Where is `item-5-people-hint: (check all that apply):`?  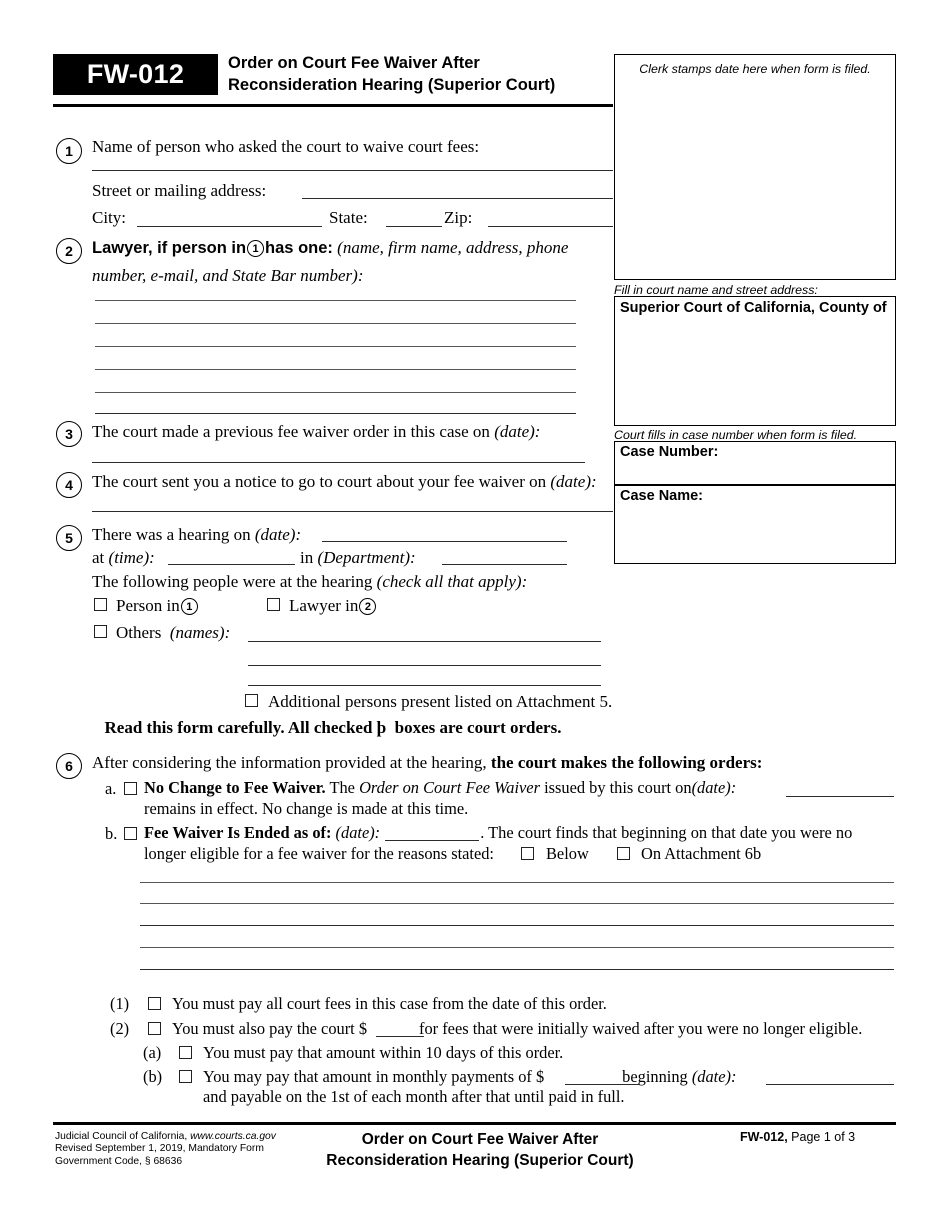
item-5-people-hint: (check all that apply): is located at coordinates (452, 581).